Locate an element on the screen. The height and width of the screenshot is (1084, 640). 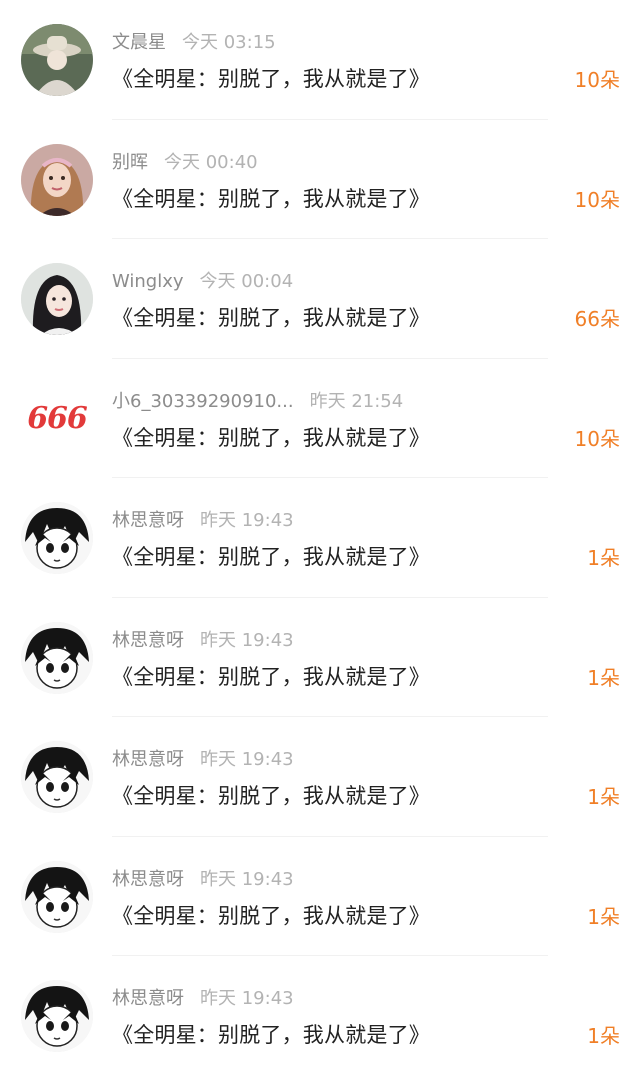
comment-row: Winglxy 今天 00:04 《全明星：别脱了，我从就是了》 66朵 is located at coordinates (320, 299).